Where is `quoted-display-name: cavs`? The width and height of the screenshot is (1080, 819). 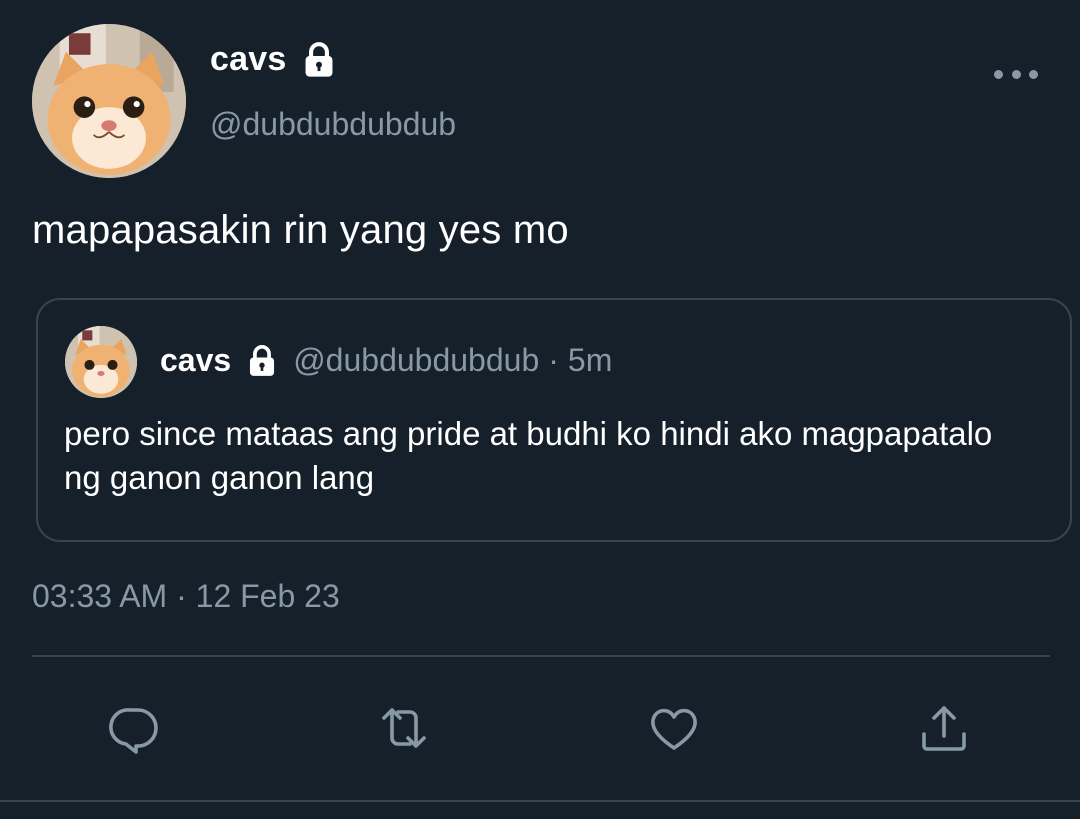 quoted-display-name: cavs is located at coordinates (196, 360).